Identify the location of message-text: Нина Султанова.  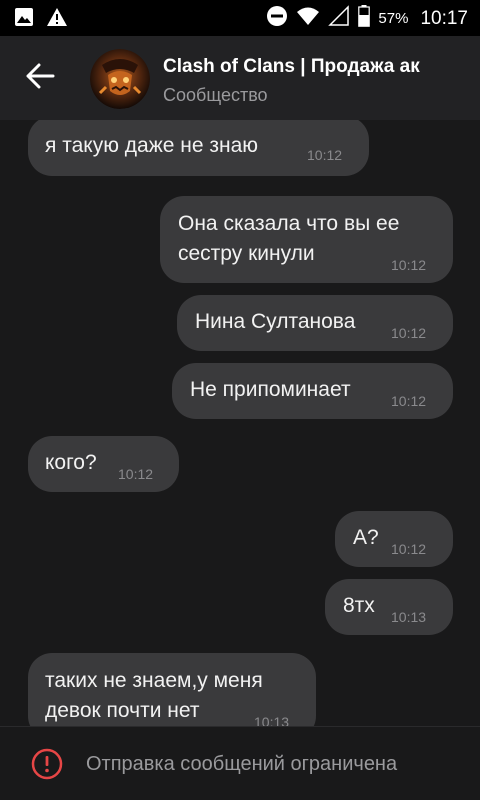
(275, 321).